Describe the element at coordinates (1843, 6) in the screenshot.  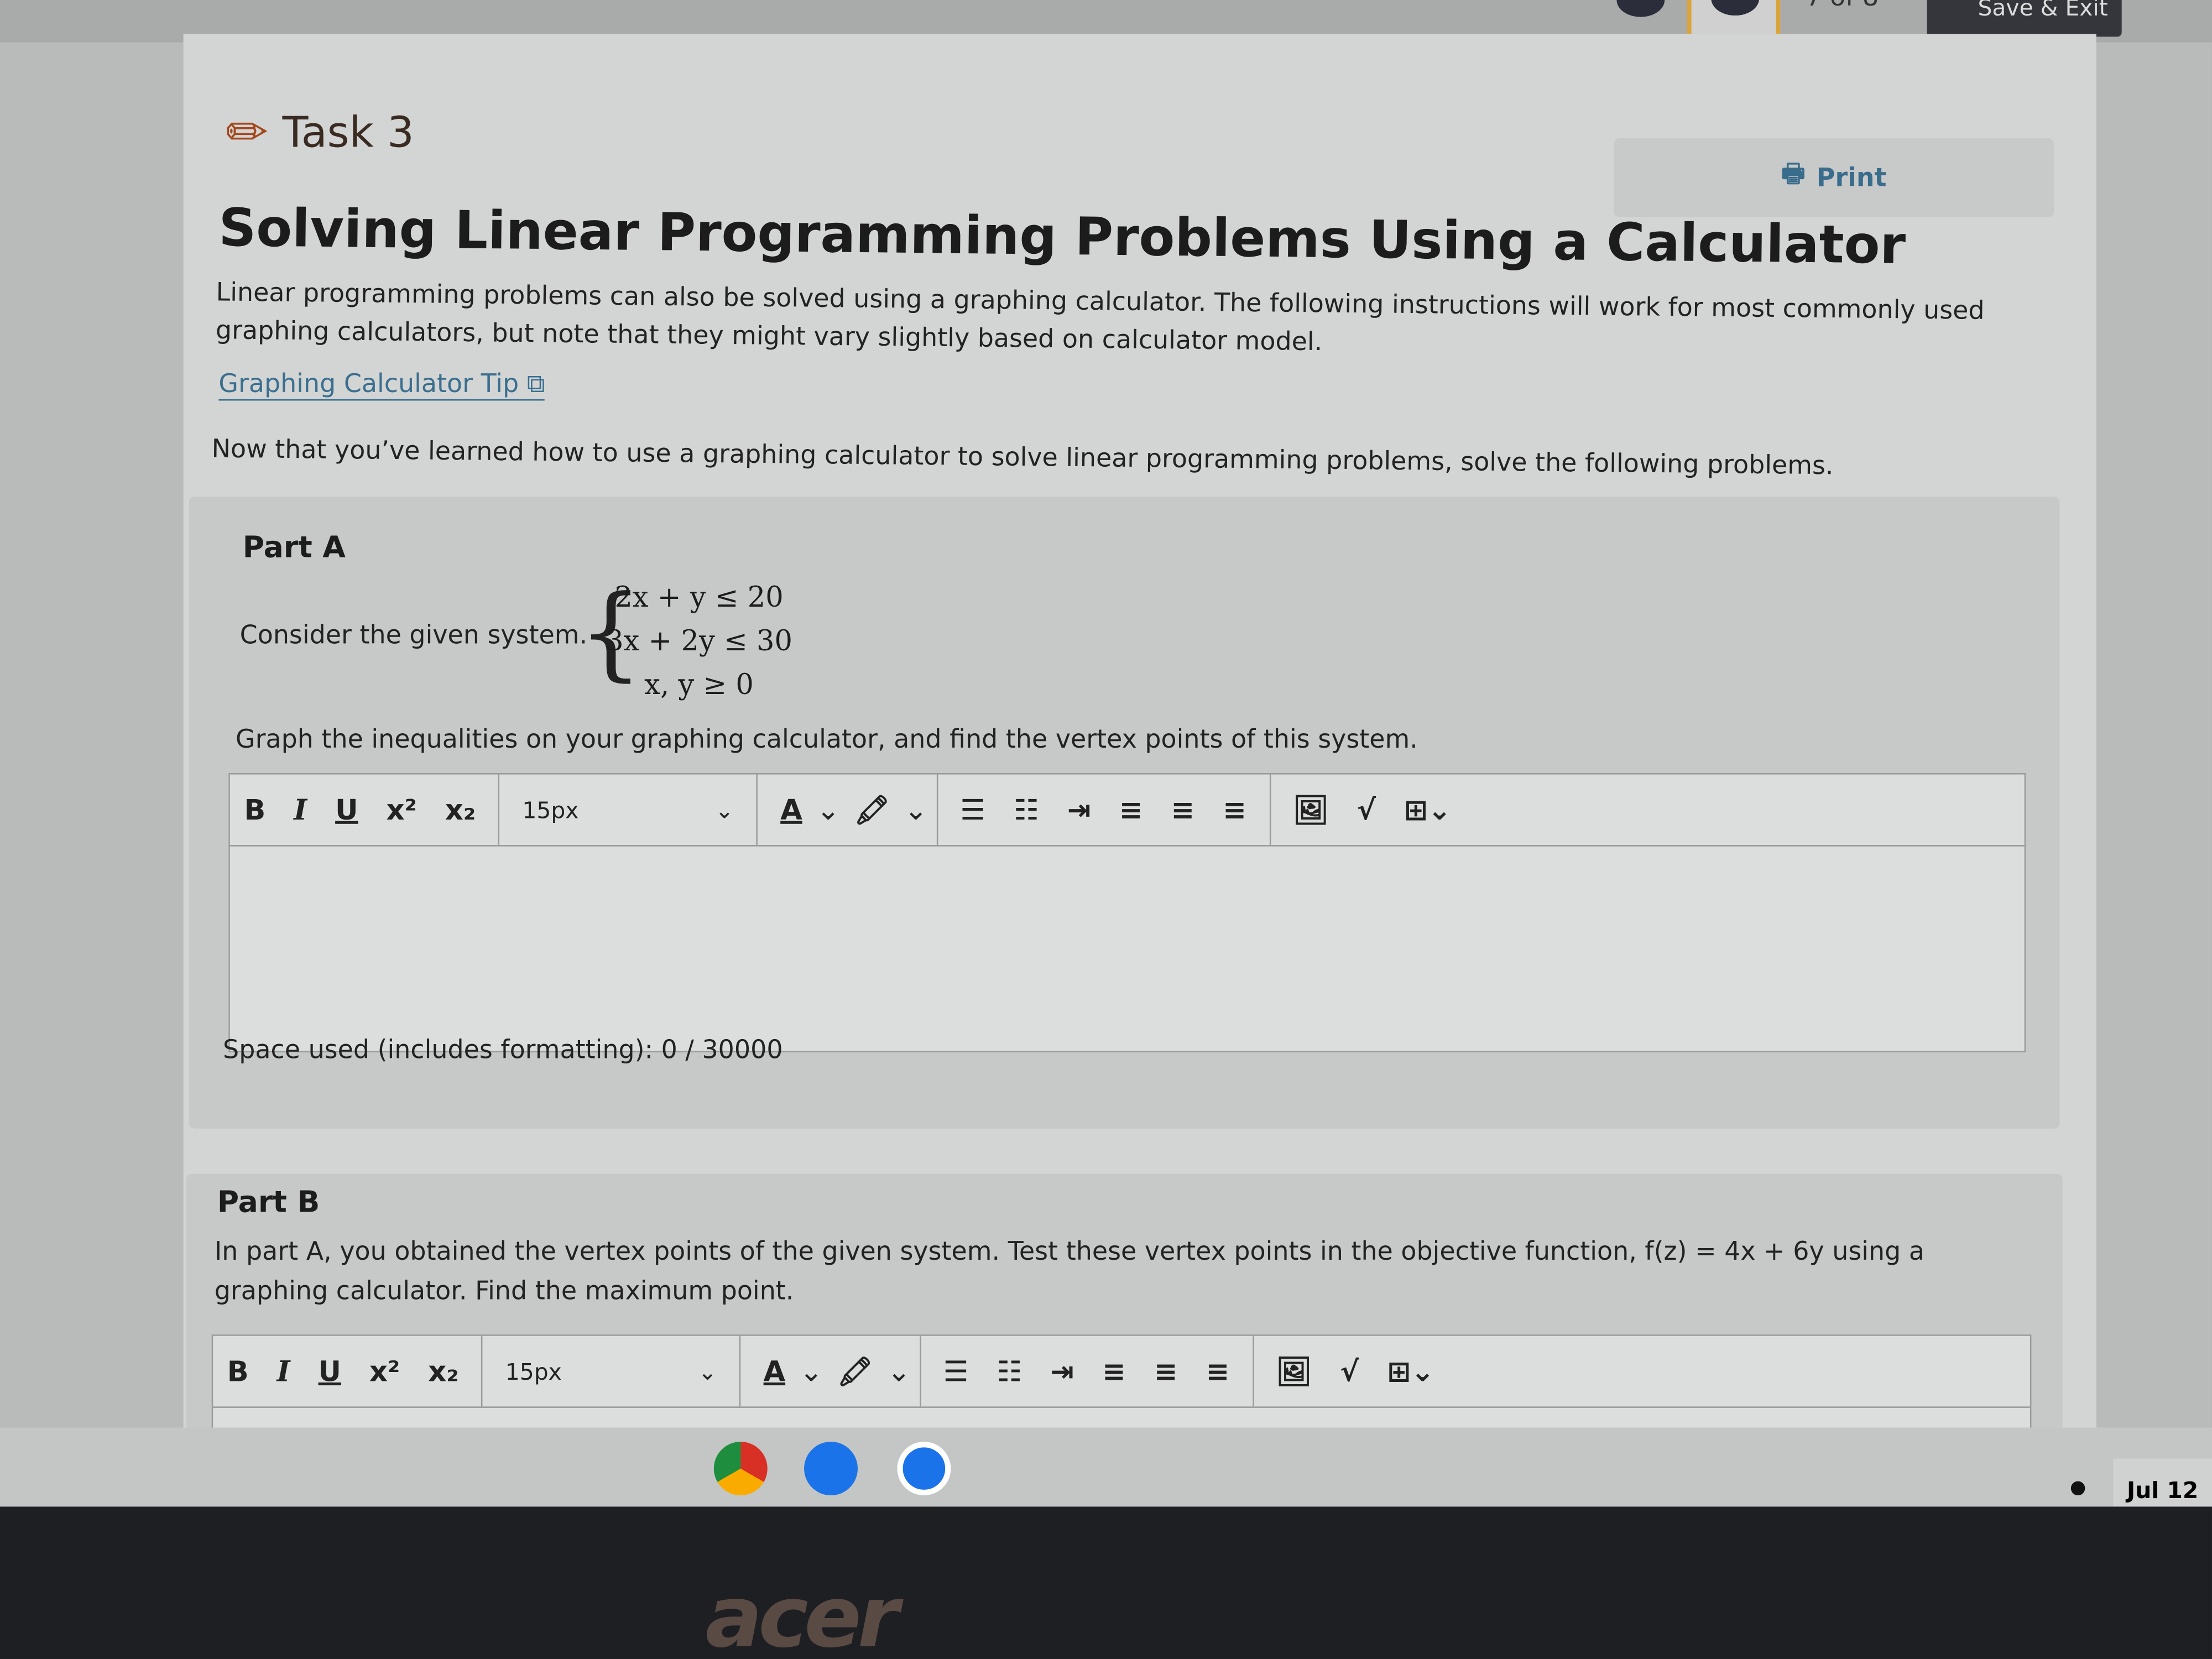
I see `page-indicator: 7 of 8` at that location.